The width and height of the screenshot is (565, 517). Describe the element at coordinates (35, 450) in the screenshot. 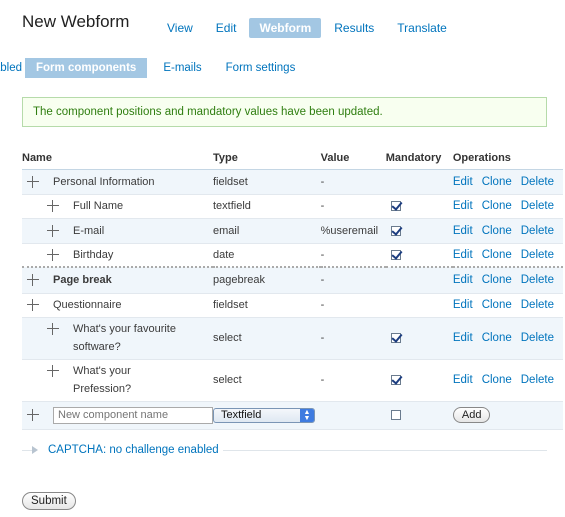

I see `triangle-right-icon` at that location.